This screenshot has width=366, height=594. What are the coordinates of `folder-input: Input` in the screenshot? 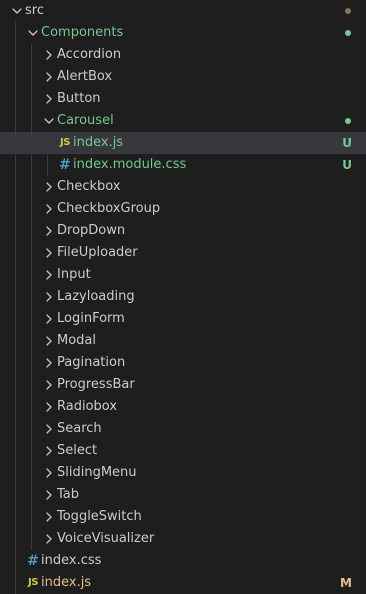 It's located at (183, 275).